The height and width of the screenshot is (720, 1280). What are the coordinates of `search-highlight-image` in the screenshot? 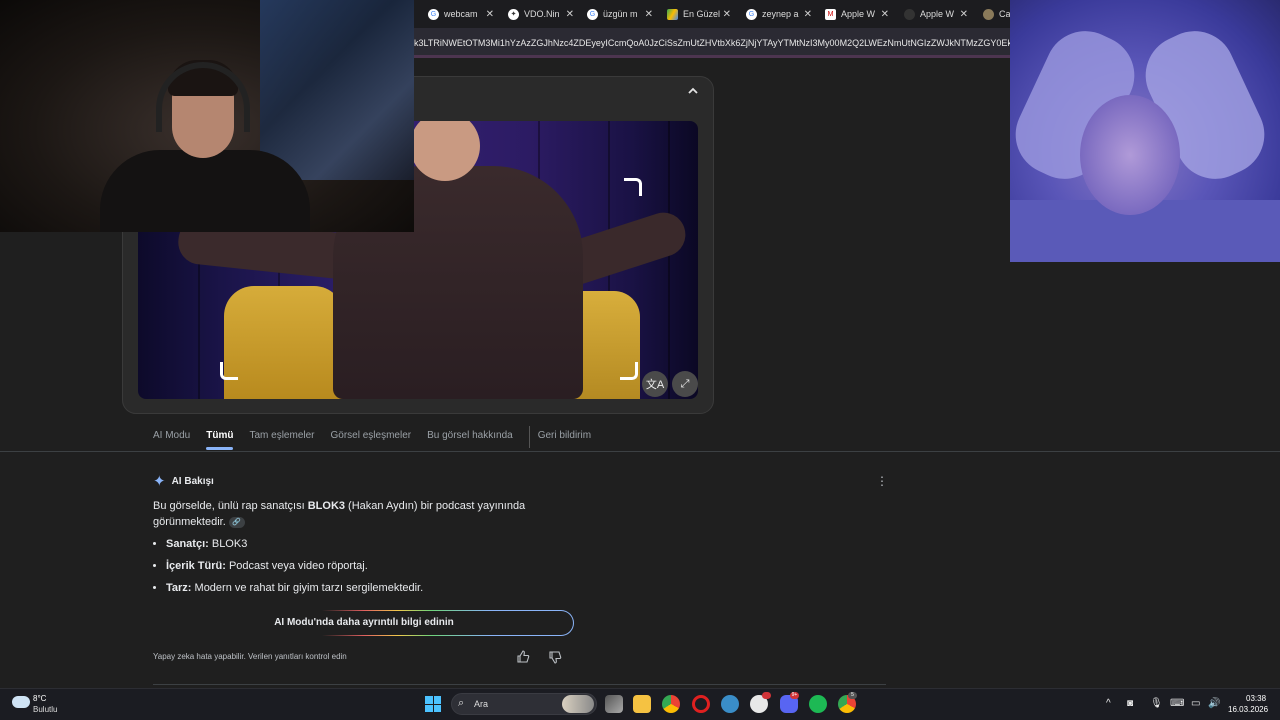 It's located at (578, 704).